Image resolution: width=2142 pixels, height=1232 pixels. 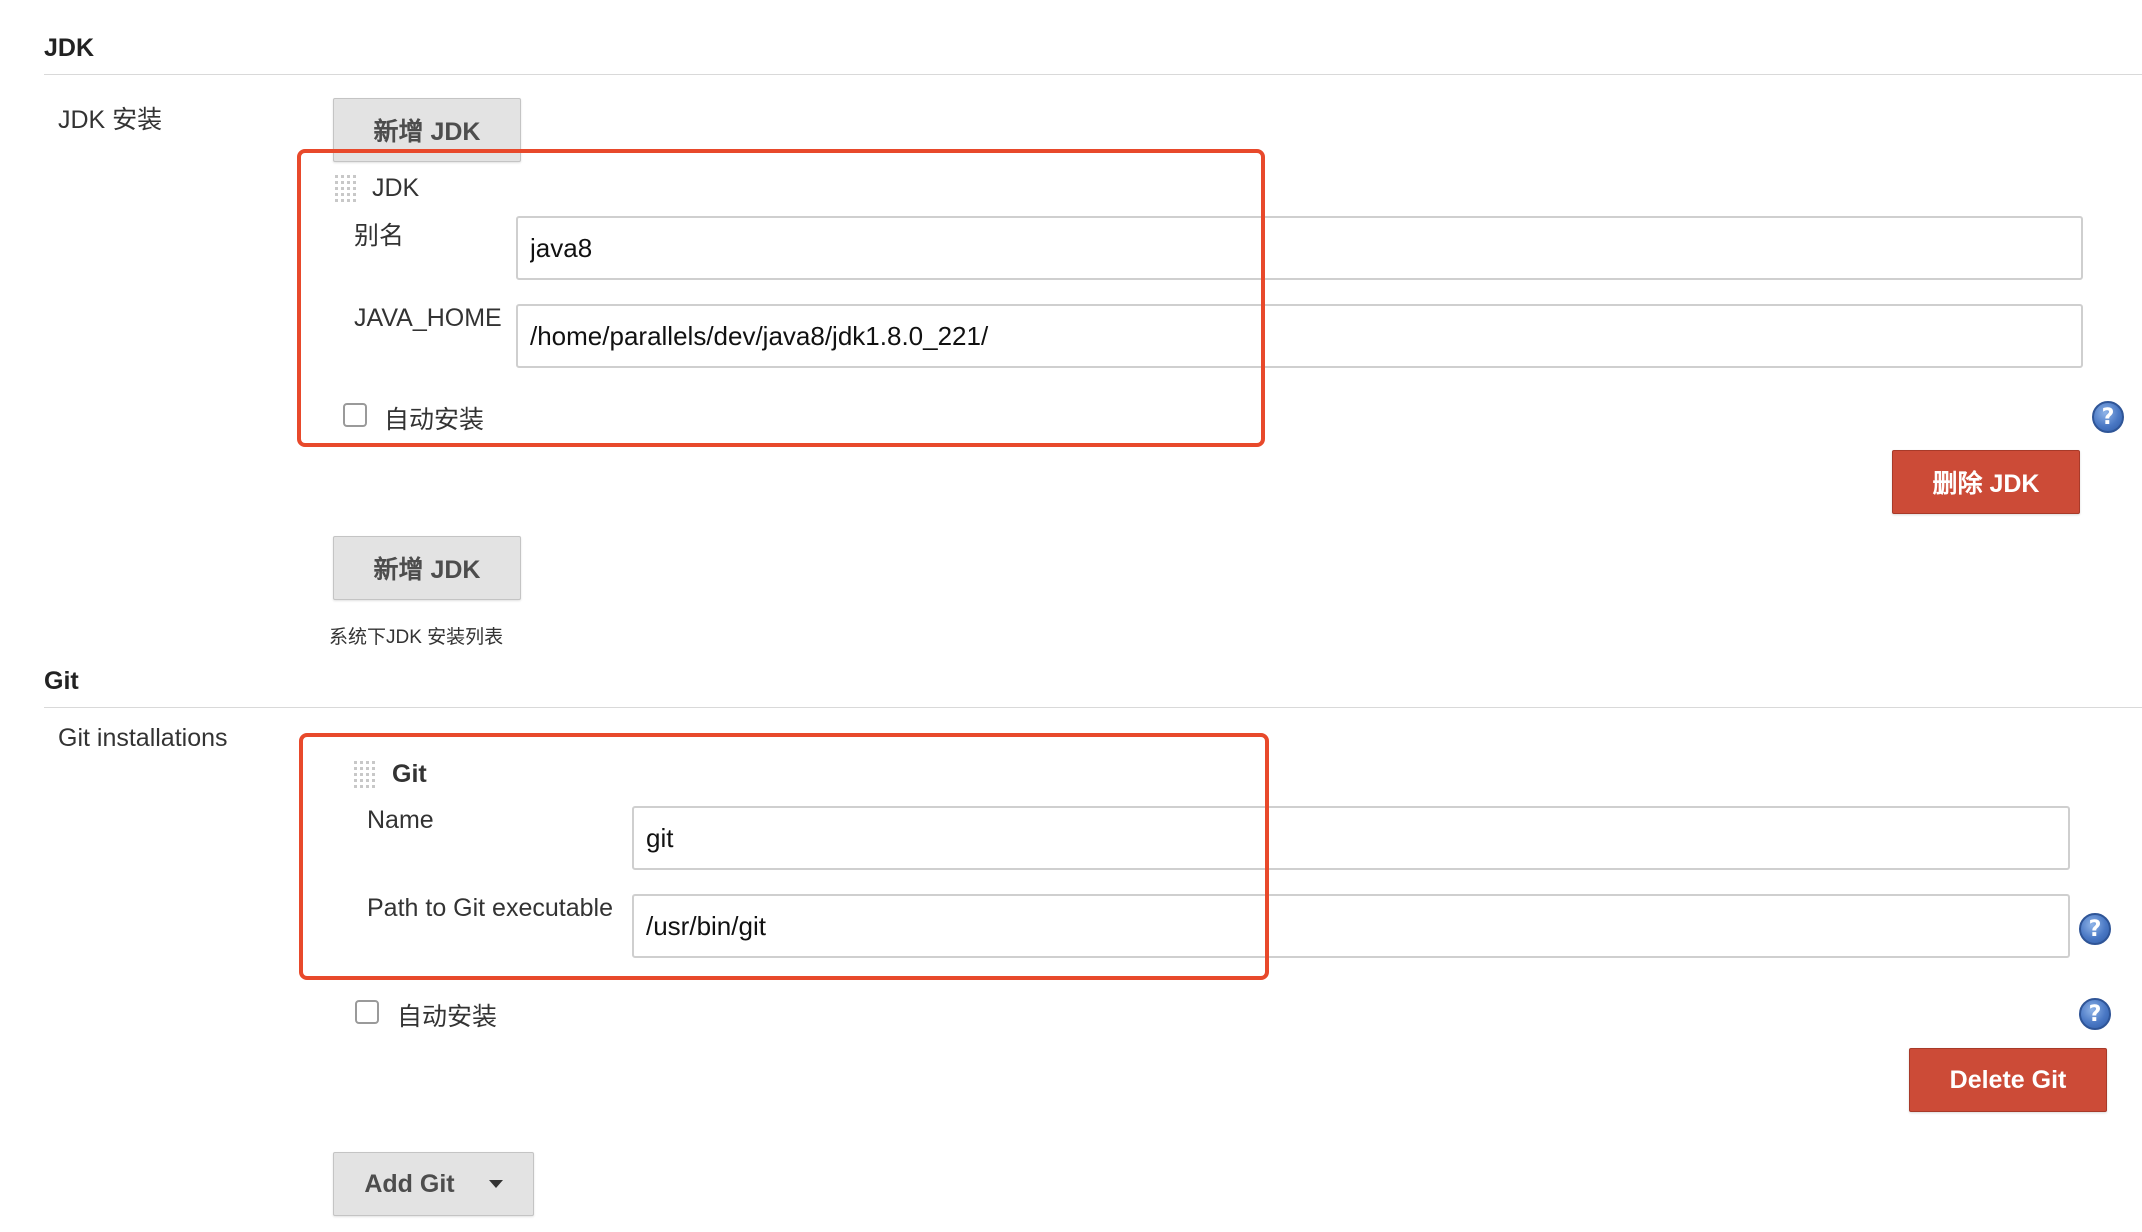 What do you see at coordinates (379, 236) in the screenshot?
I see `jdk-alias-label: 别名` at bounding box center [379, 236].